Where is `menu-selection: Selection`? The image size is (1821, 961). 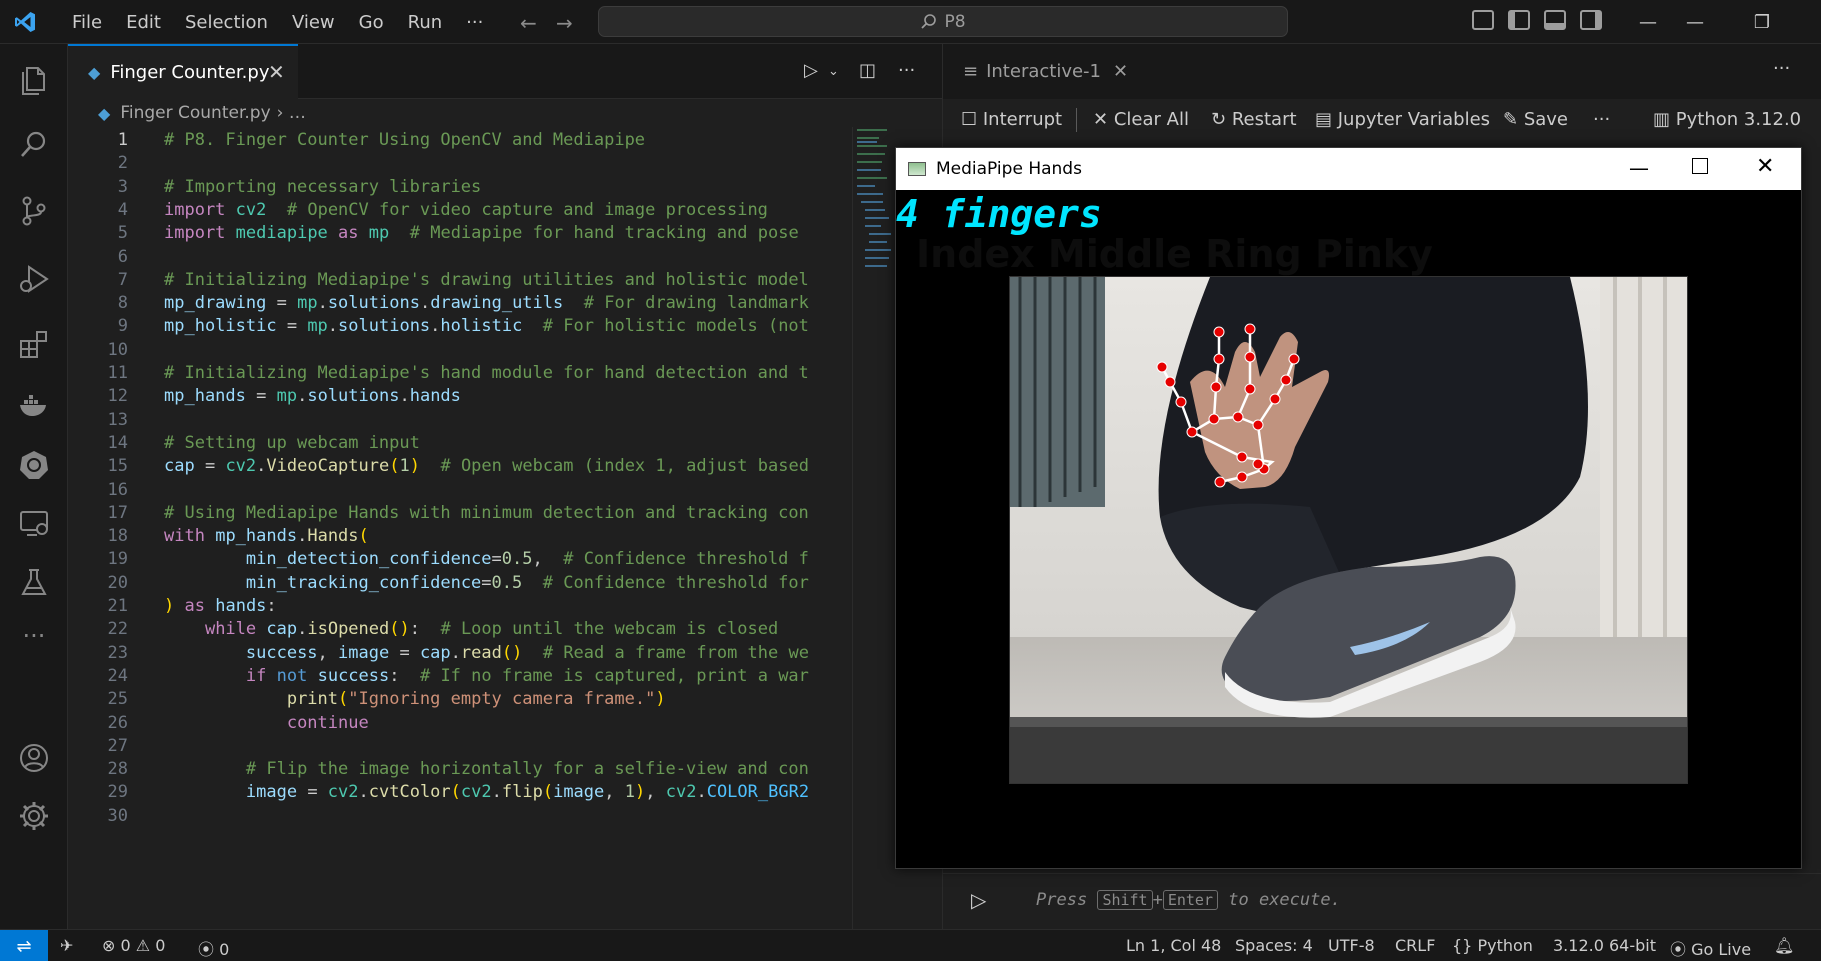 menu-selection: Selection is located at coordinates (226, 22).